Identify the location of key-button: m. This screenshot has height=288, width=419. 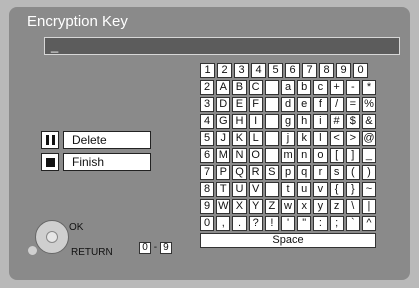
(288, 155).